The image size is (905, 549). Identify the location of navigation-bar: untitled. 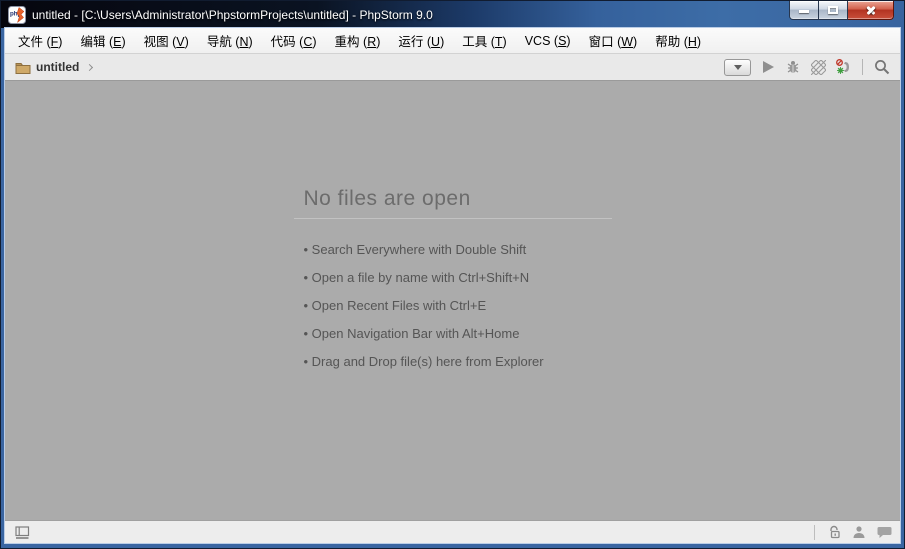
(452, 67).